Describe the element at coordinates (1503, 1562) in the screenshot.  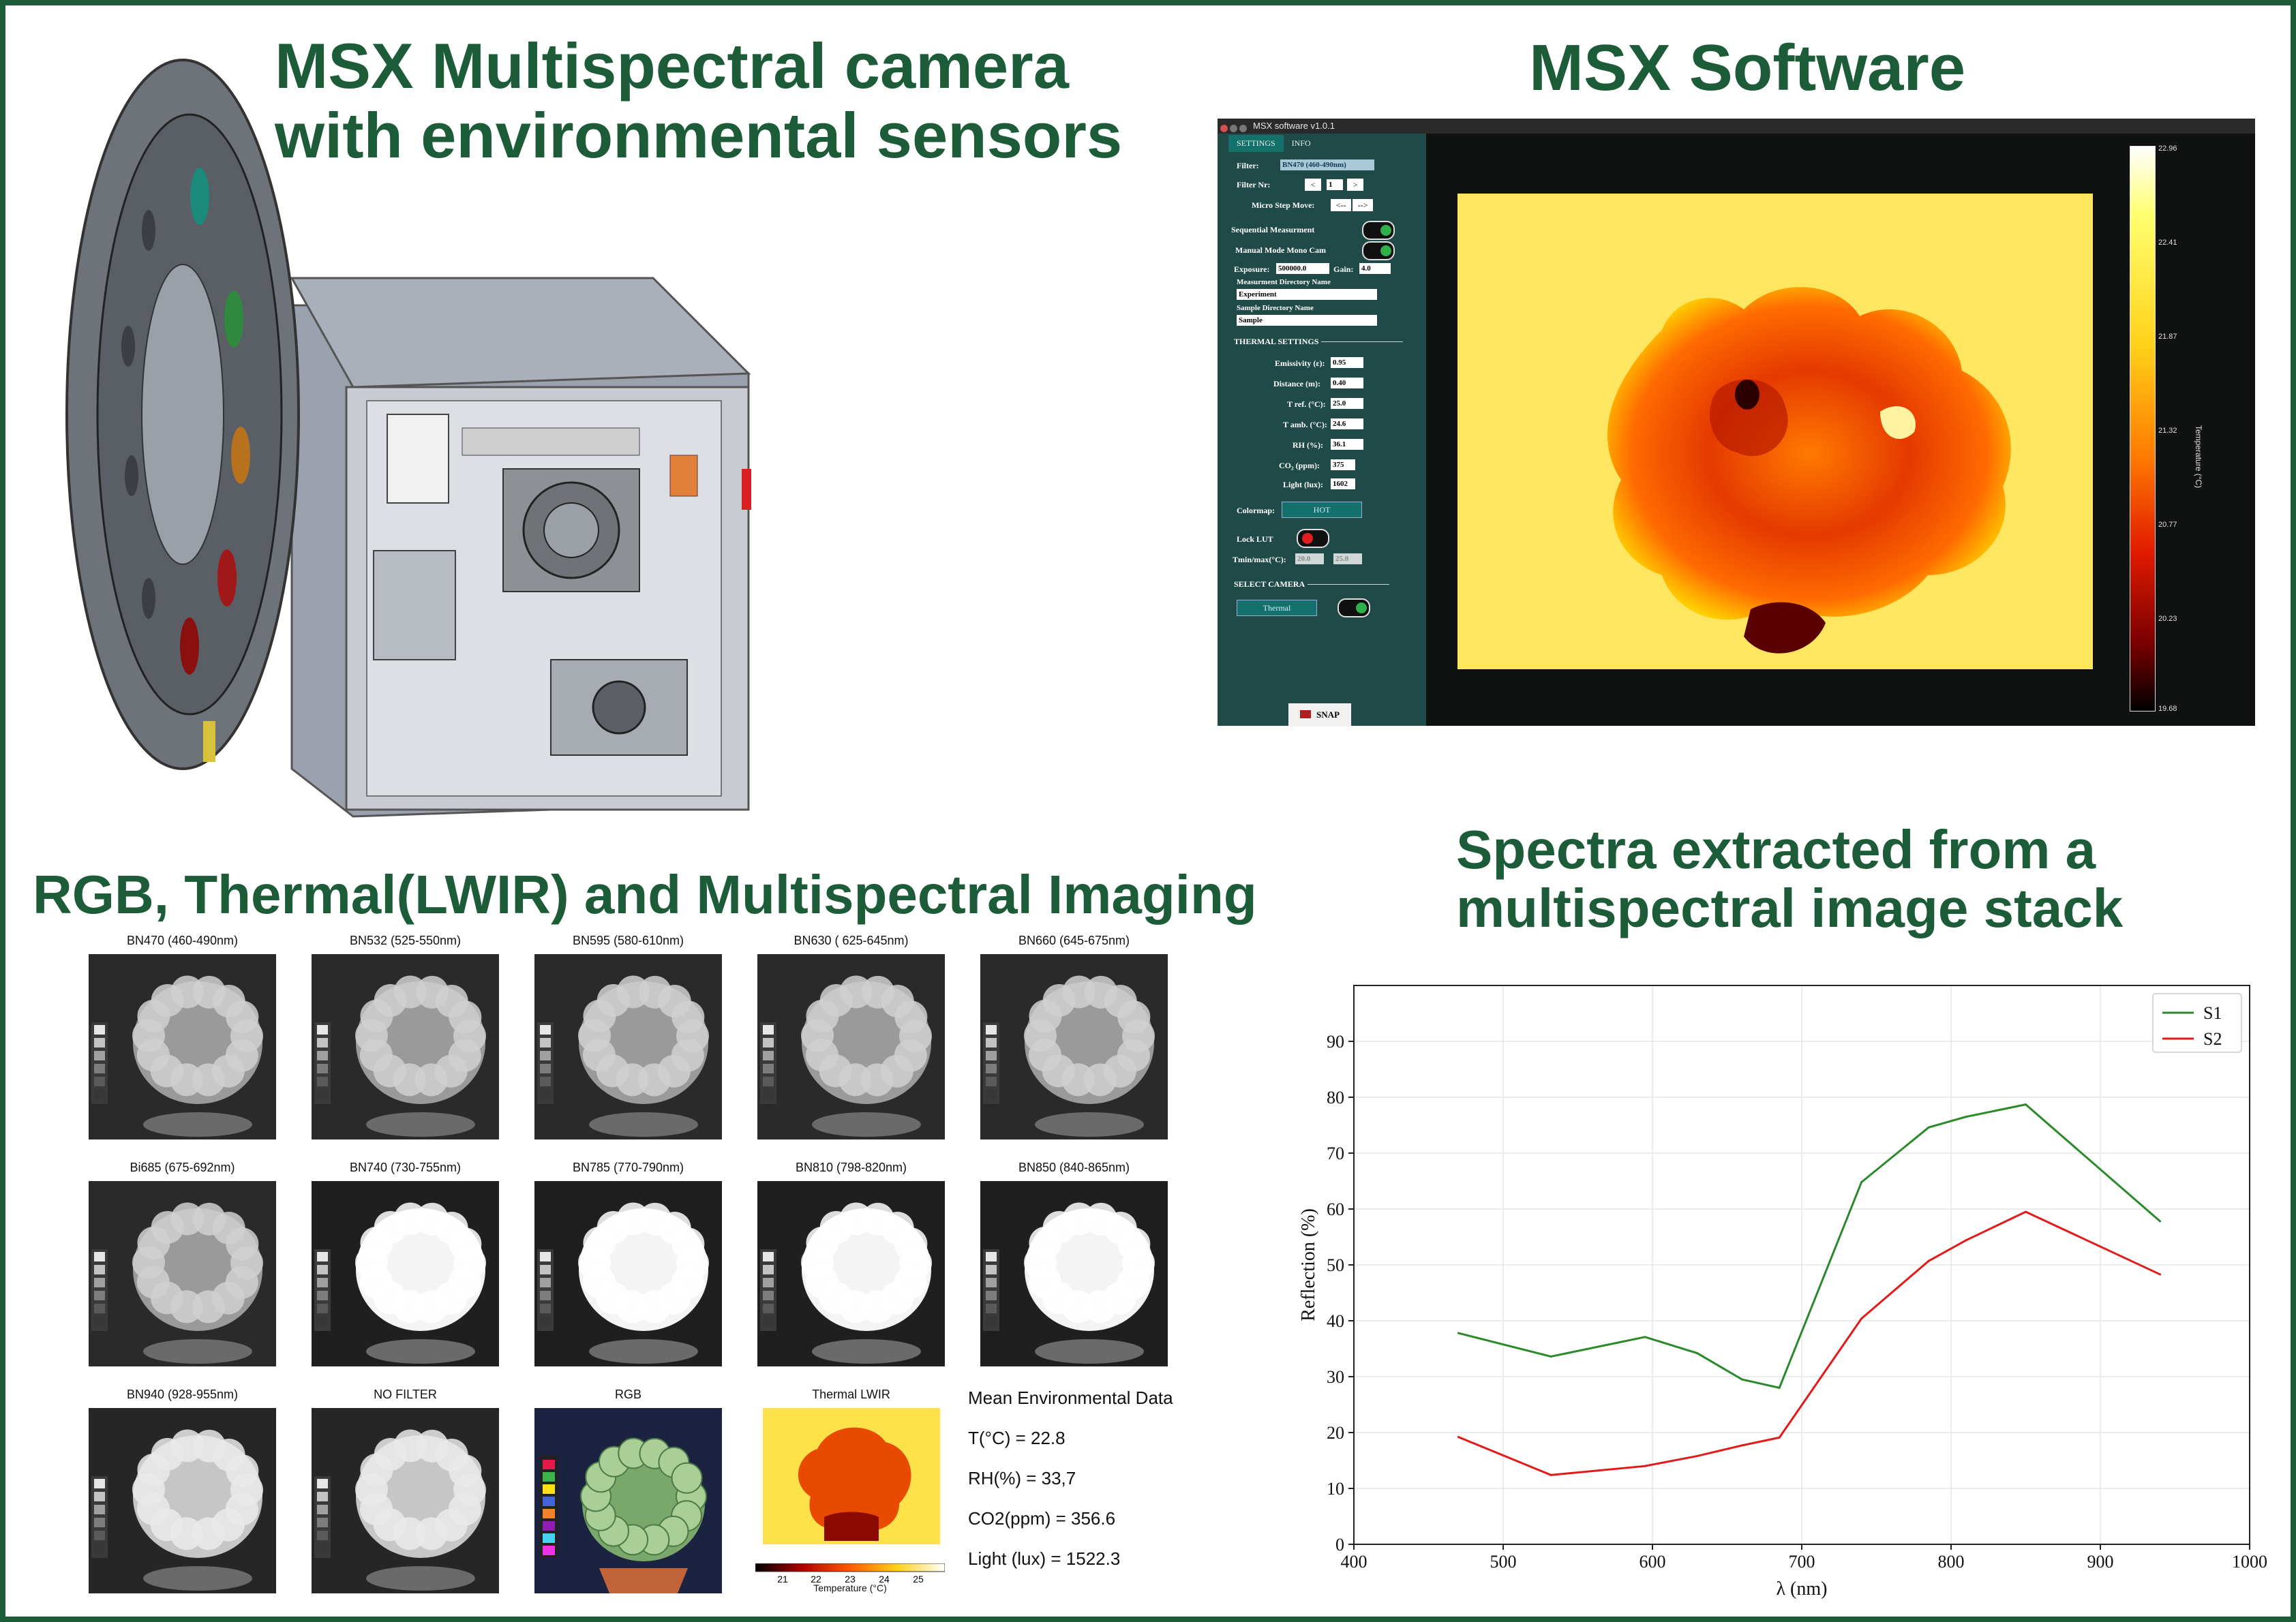
I see `x-tick-label: 500` at that location.